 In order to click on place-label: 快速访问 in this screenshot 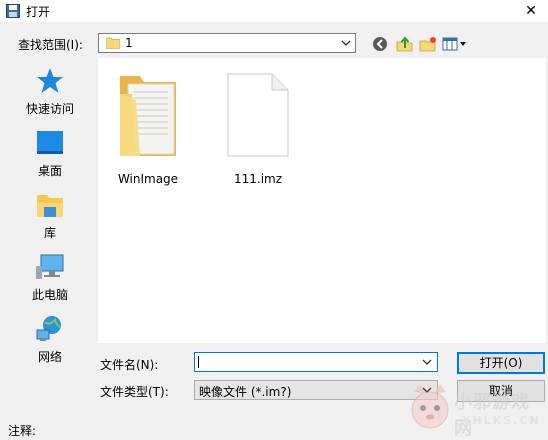, I will do `click(49, 109)`.